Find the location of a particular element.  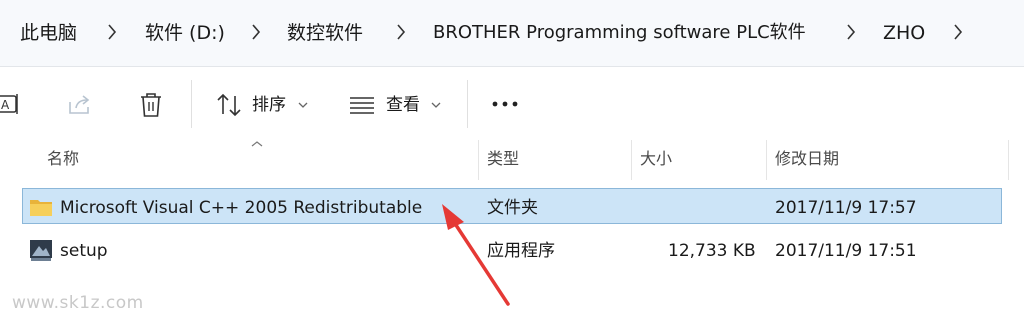

breadcrumb-item-drive-d: 软件 (D:) is located at coordinates (185, 33).